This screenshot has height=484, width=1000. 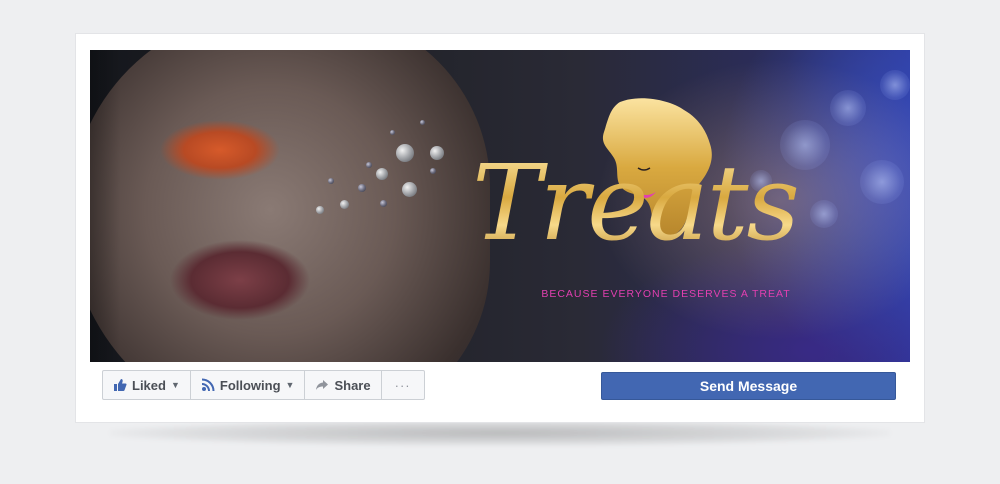 I want to click on more-dots-icon: ···, so click(x=402, y=385).